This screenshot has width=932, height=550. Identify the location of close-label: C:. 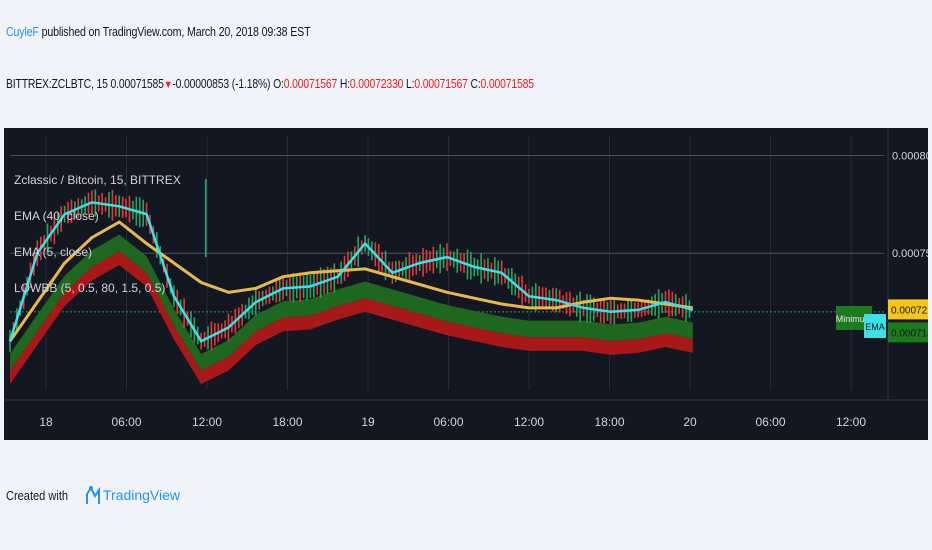
(475, 83).